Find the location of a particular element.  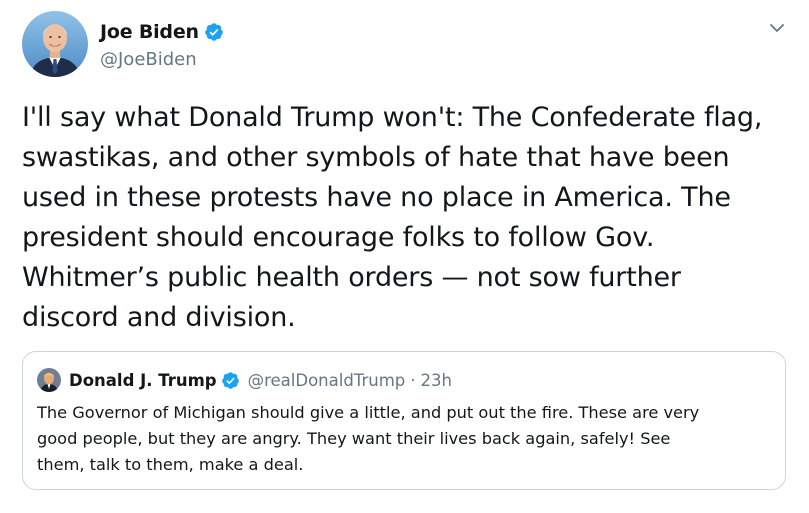

author-names: Joe Biden @JoeBiden is located at coordinates (162, 44).